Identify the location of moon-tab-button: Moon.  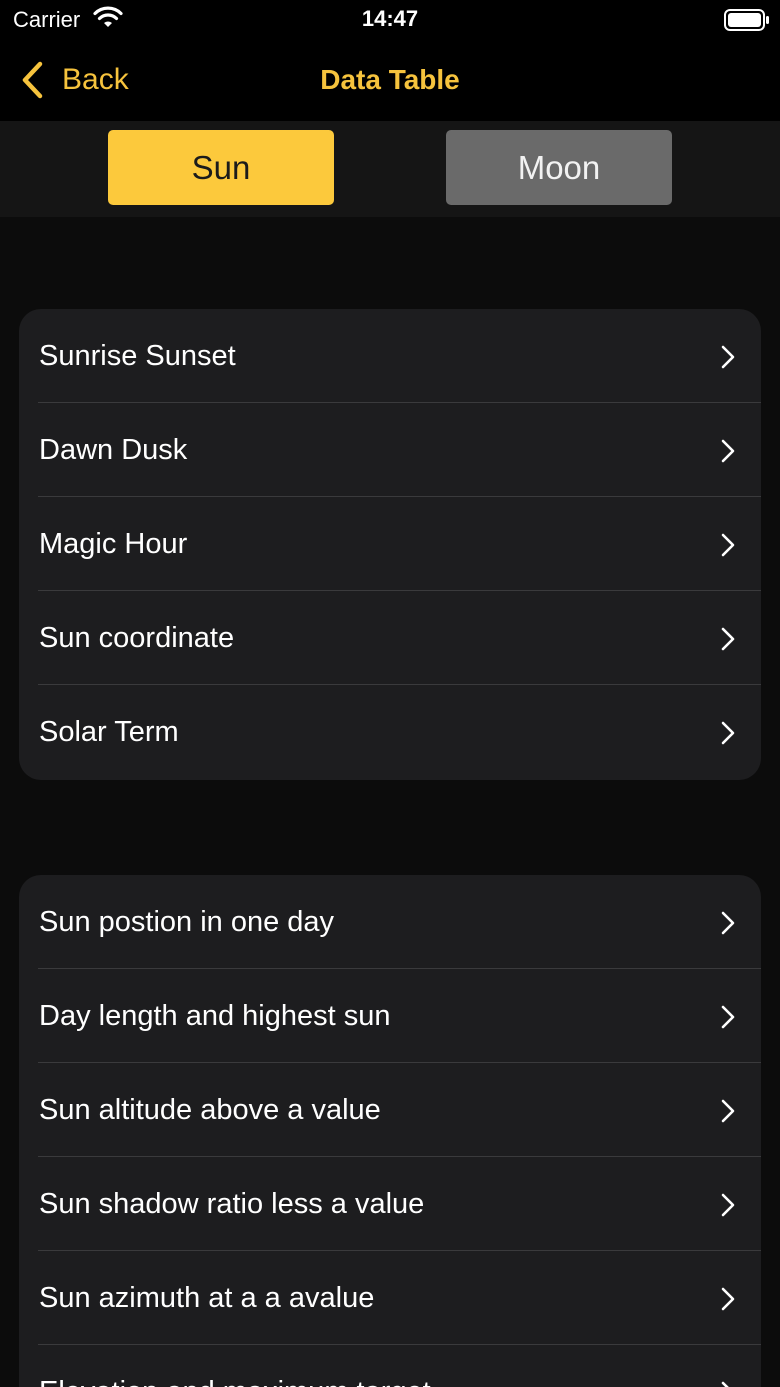
(559, 167).